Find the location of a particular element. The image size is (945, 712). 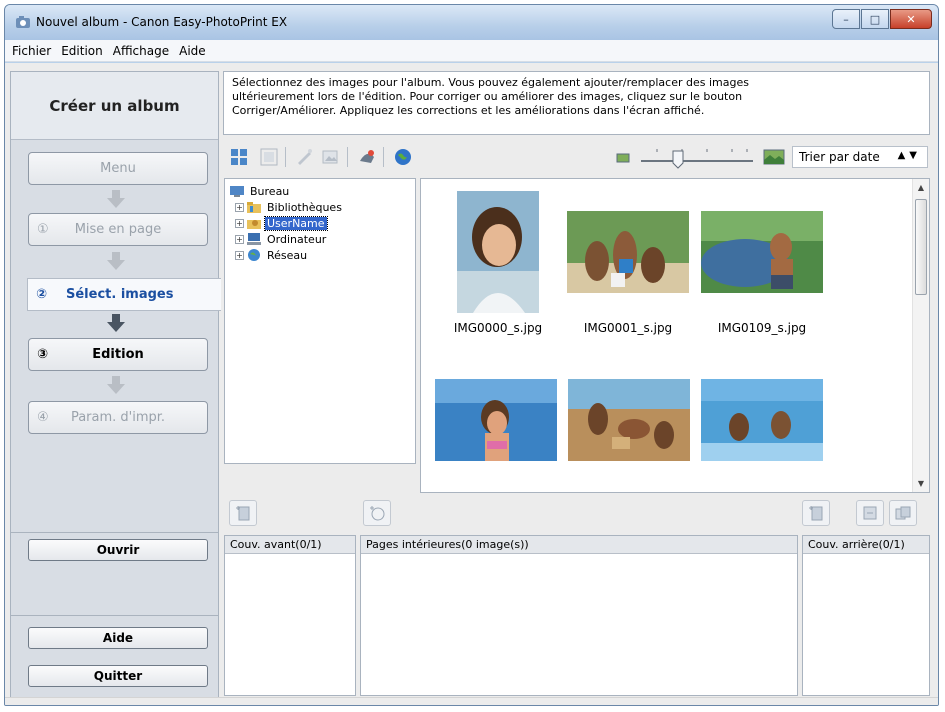

status-bar is located at coordinates (471, 701).